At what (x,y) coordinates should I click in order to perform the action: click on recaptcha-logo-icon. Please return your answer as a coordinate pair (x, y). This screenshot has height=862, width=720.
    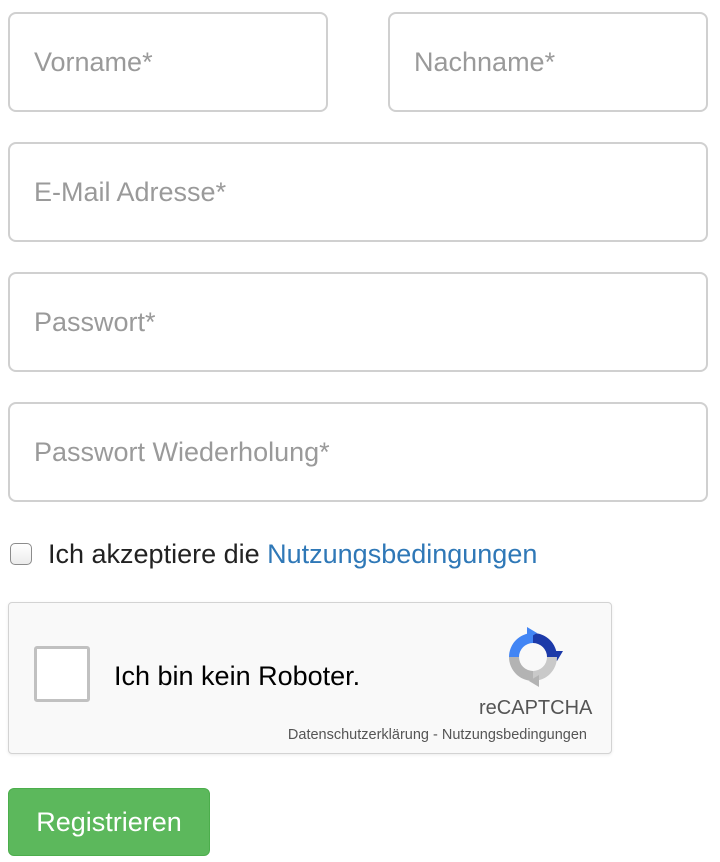
    Looking at the image, I should click on (536, 657).